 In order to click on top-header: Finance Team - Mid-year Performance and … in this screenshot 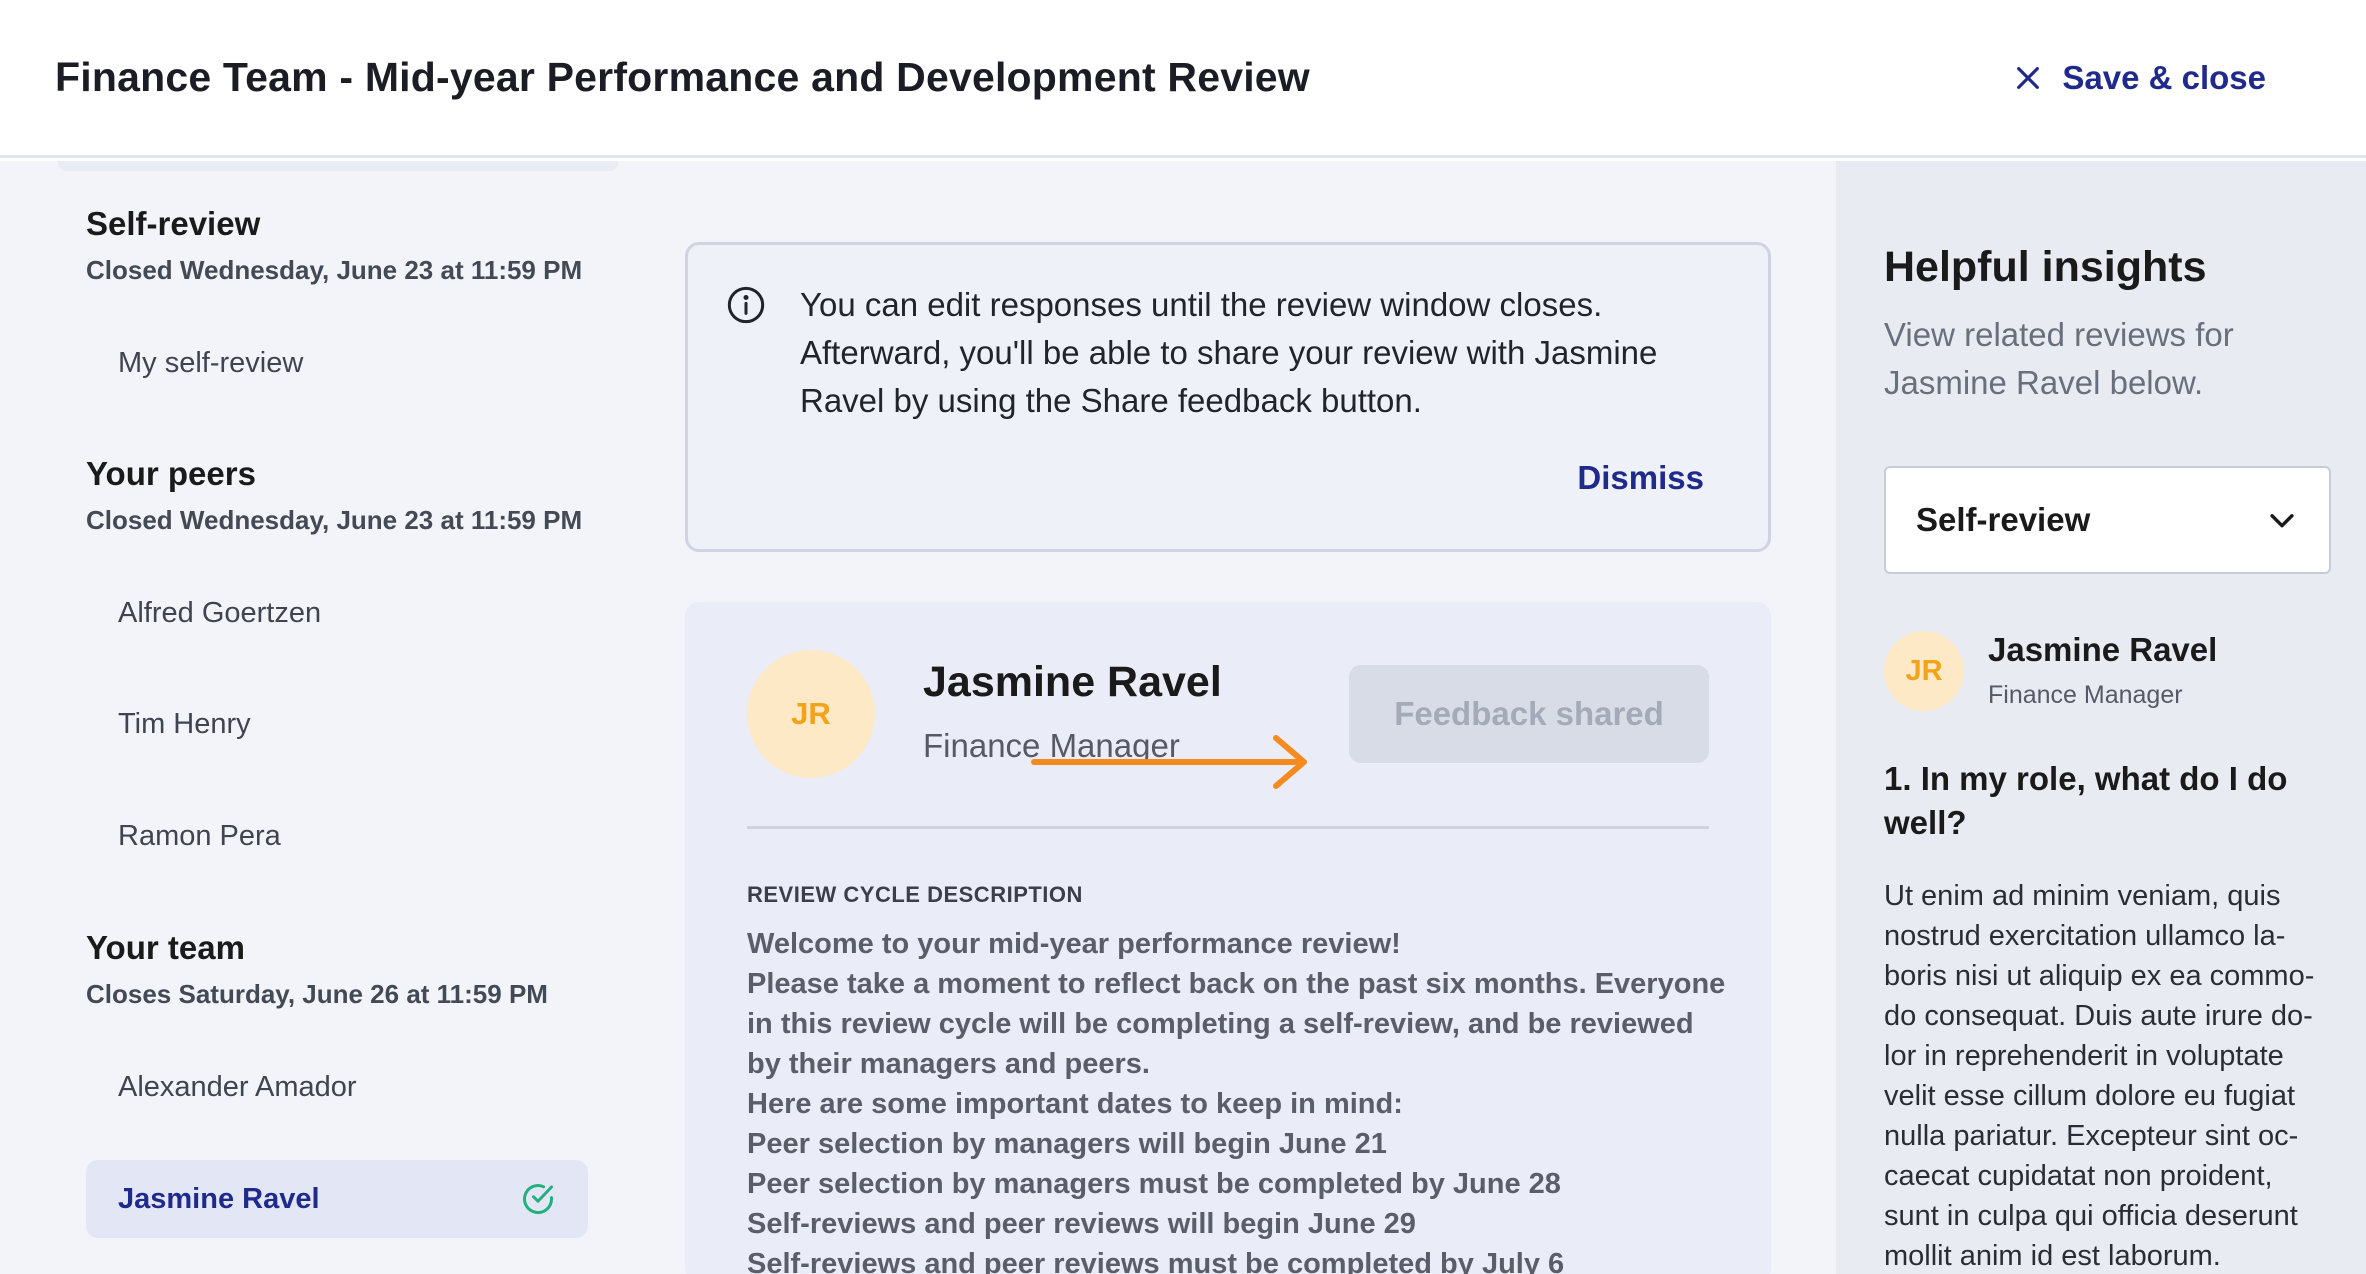, I will do `click(1183, 79)`.